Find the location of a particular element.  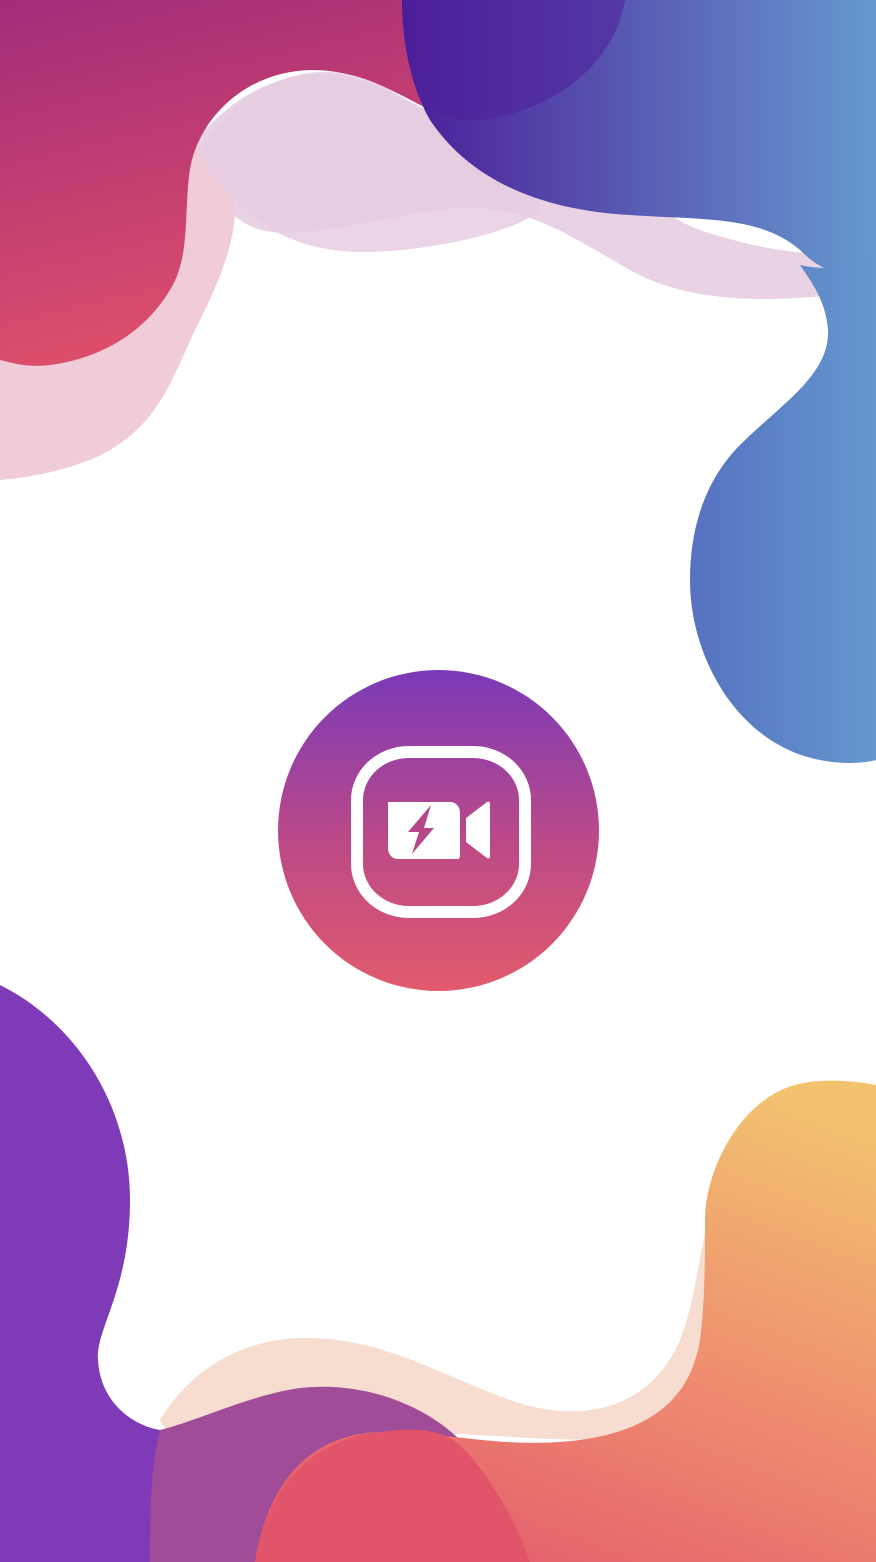

logo-circle is located at coordinates (438, 830).